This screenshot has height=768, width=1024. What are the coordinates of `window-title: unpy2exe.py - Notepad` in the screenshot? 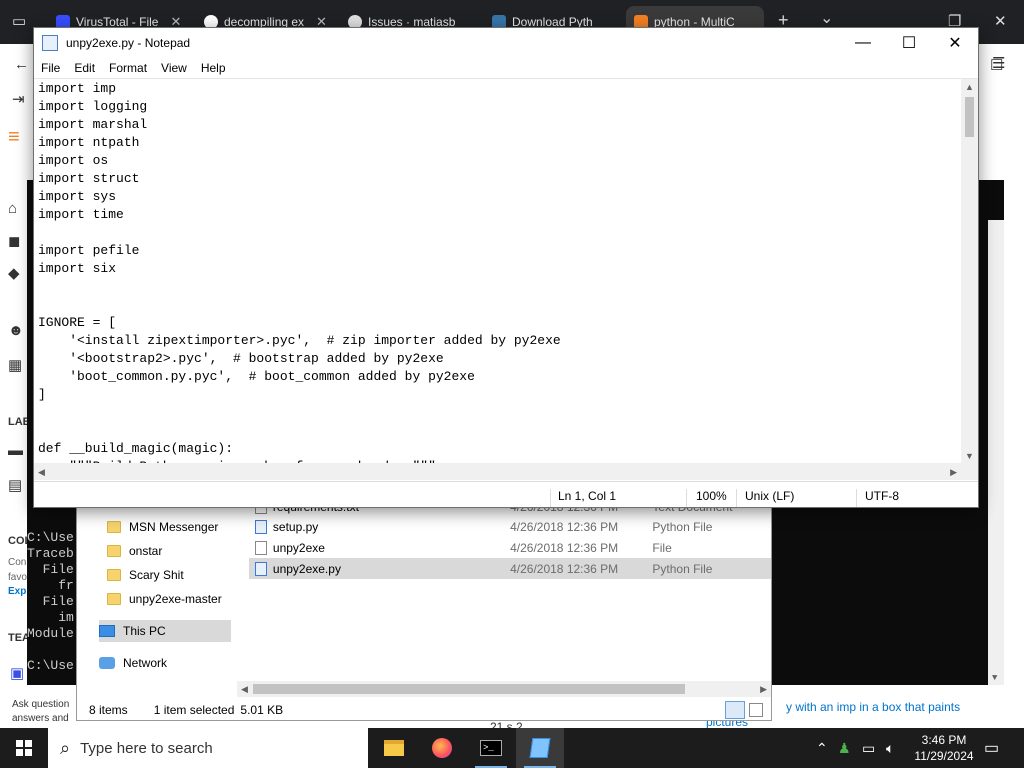 It's located at (128, 43).